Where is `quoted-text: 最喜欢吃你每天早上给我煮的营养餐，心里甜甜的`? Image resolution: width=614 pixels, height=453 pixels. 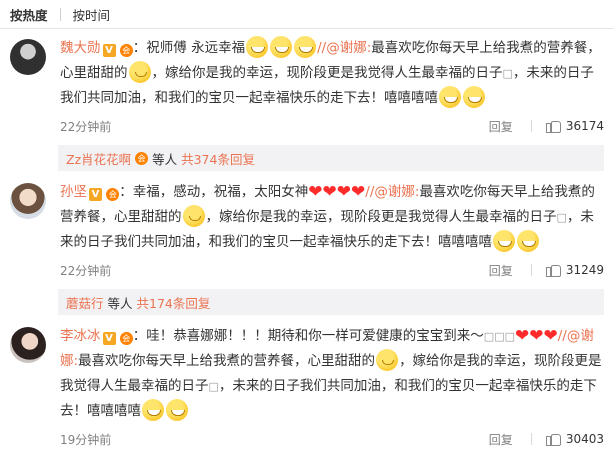
quoted-text: 最喜欢吃你每天早上给我煮的营养餐，心里甜甜的 is located at coordinates (227, 361).